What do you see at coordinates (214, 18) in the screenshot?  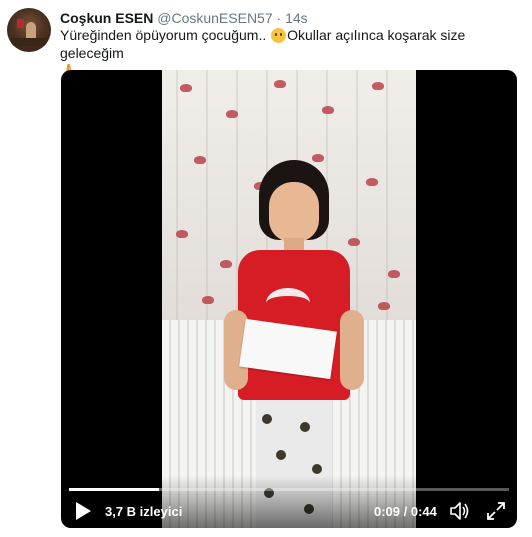 I see `author-handle: @CoskunESEN57` at bounding box center [214, 18].